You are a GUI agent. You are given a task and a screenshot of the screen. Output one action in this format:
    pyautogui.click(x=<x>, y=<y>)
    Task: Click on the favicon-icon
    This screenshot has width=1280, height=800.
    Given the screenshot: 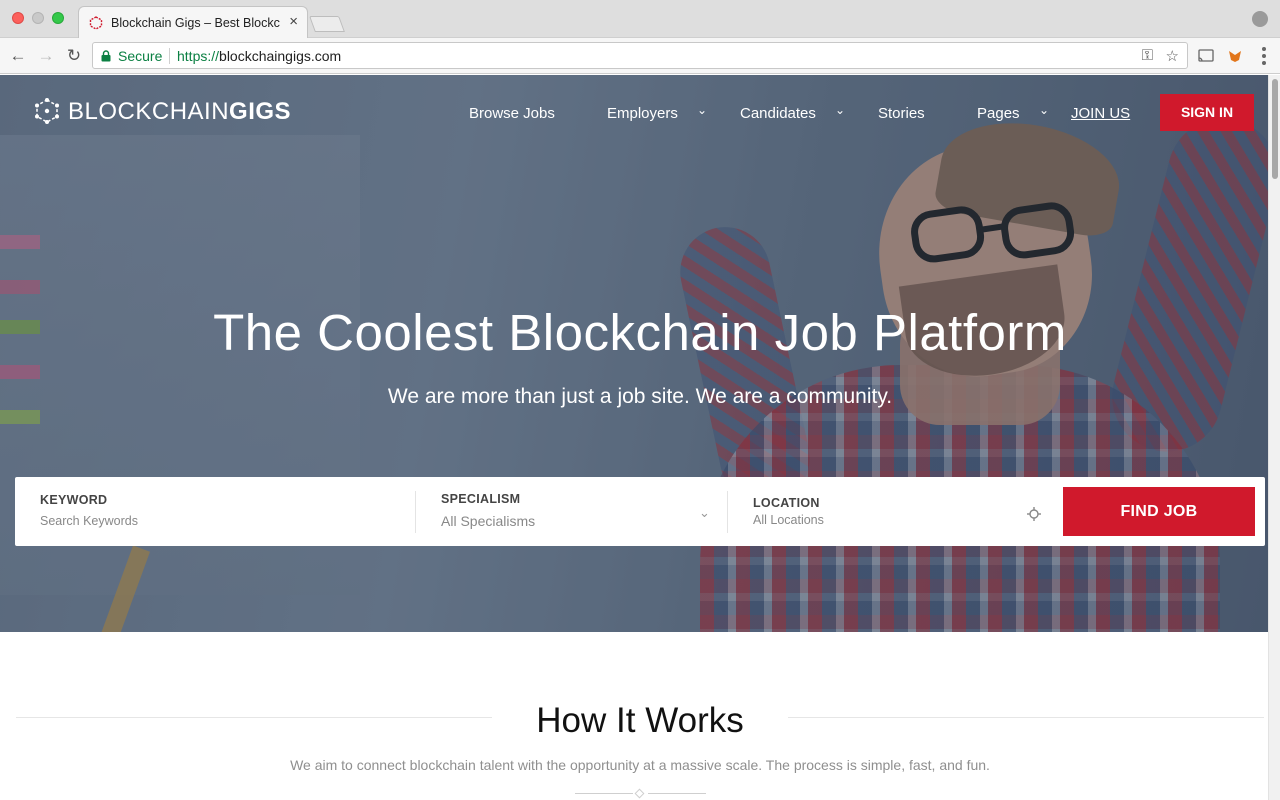 What is the action you would take?
    pyautogui.click(x=96, y=23)
    